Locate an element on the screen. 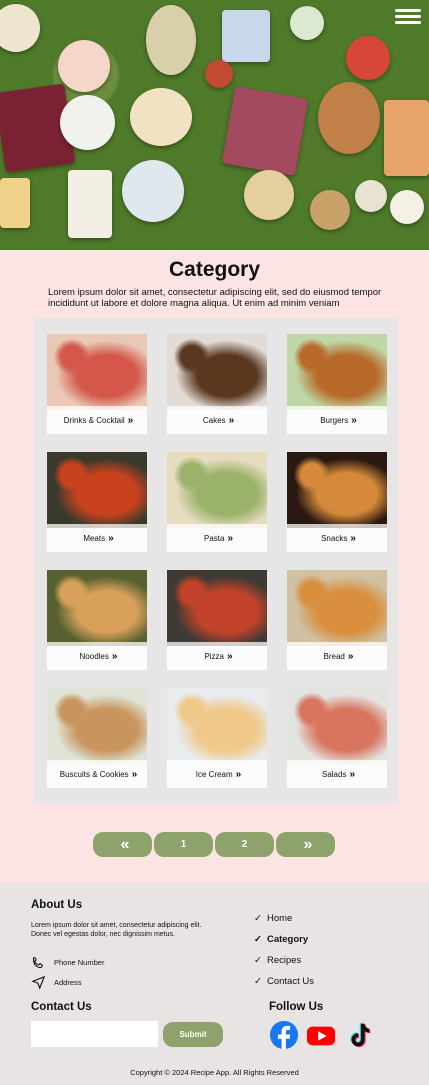 The width and height of the screenshot is (429, 1085). category-label: Drinks & Cocktail» is located at coordinates (97, 420).